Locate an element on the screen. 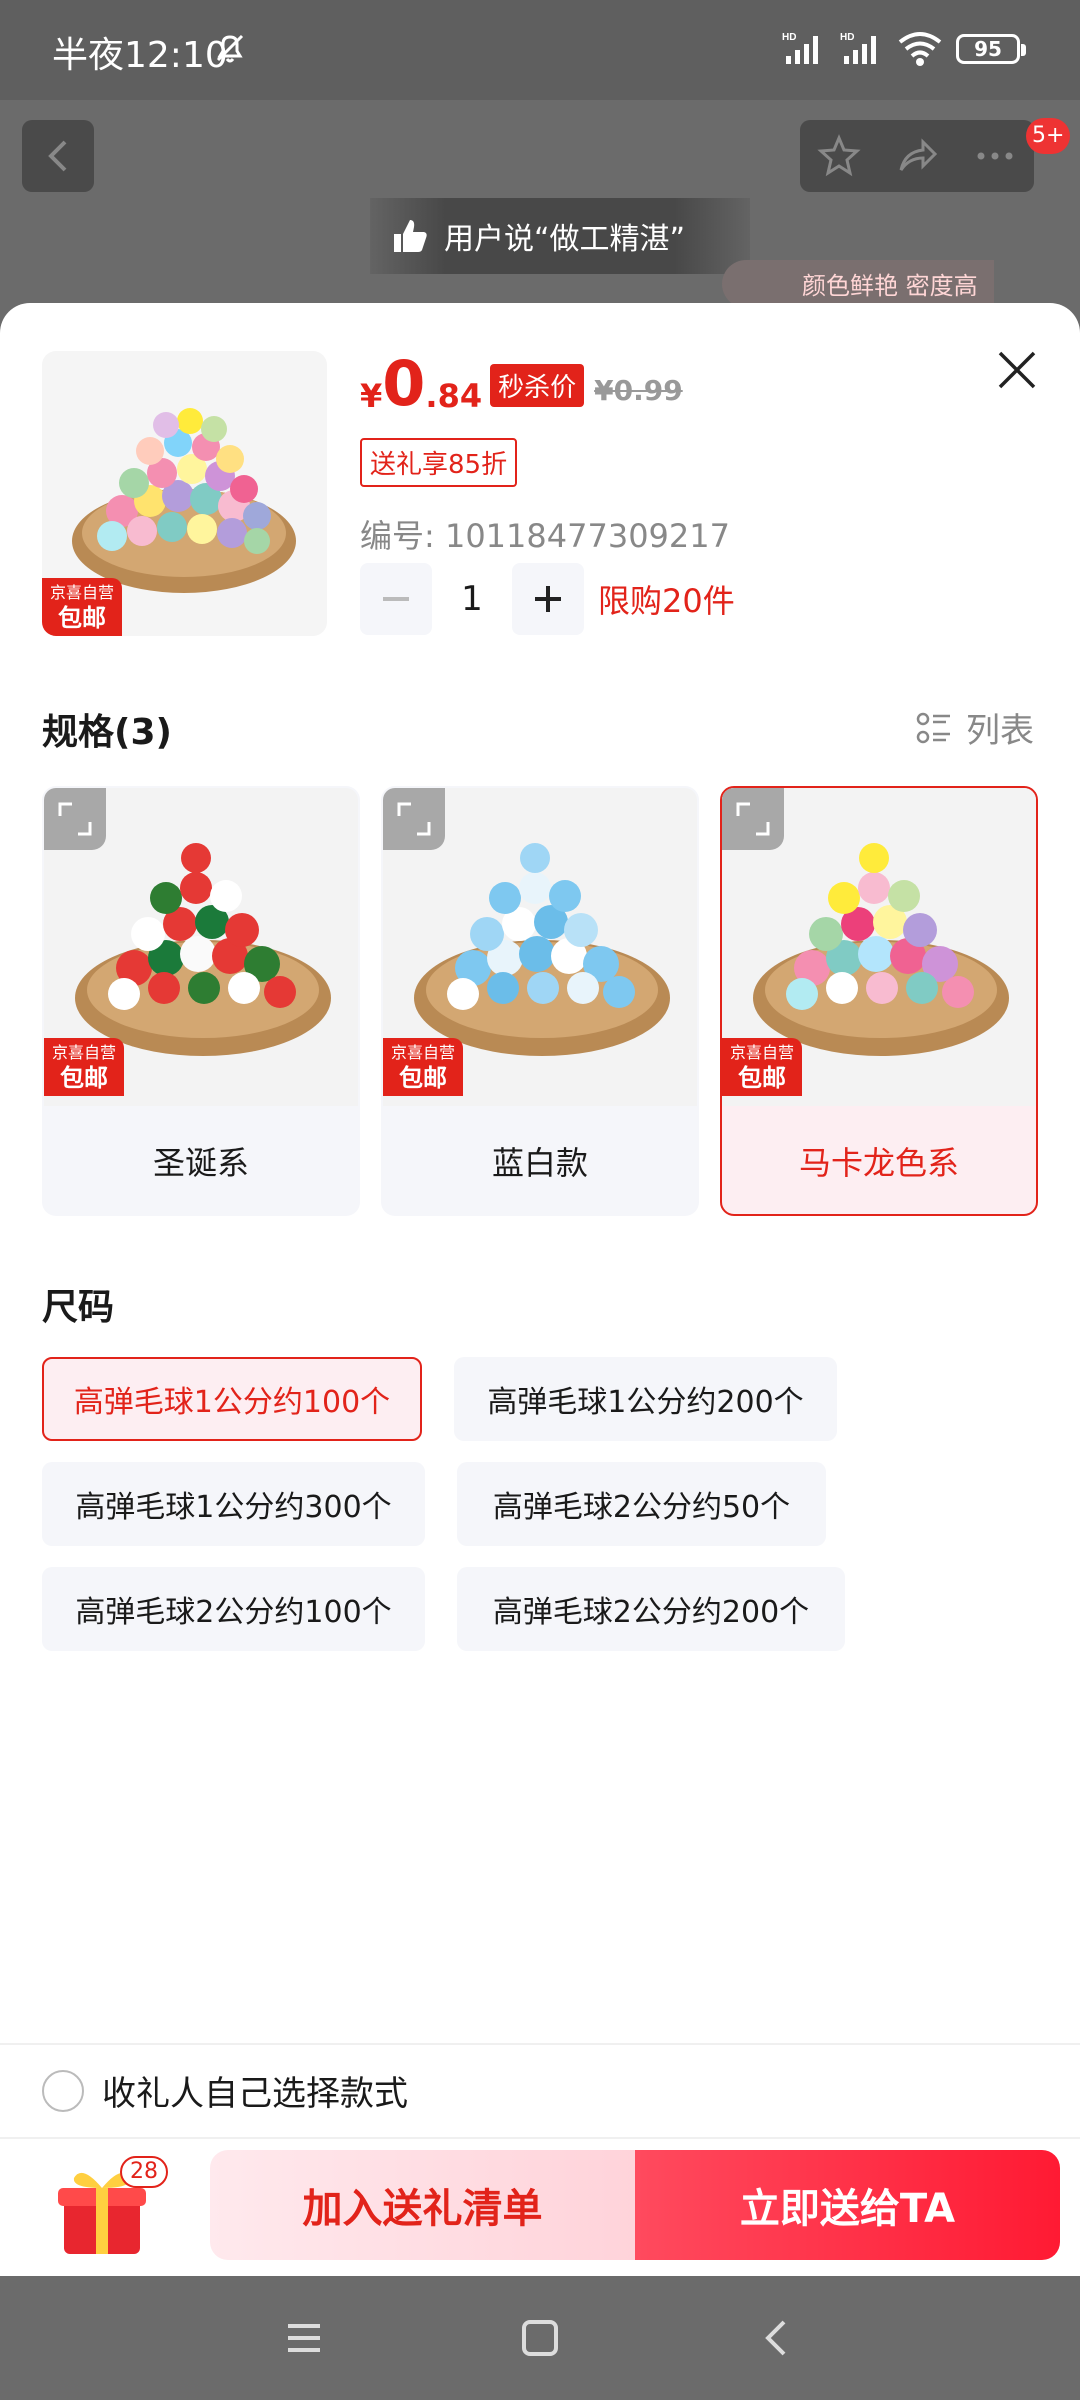  product-page-background: 5+ 用户说“做工精湛” 颜色鲜艳 密度高 is located at coordinates (540, 205).